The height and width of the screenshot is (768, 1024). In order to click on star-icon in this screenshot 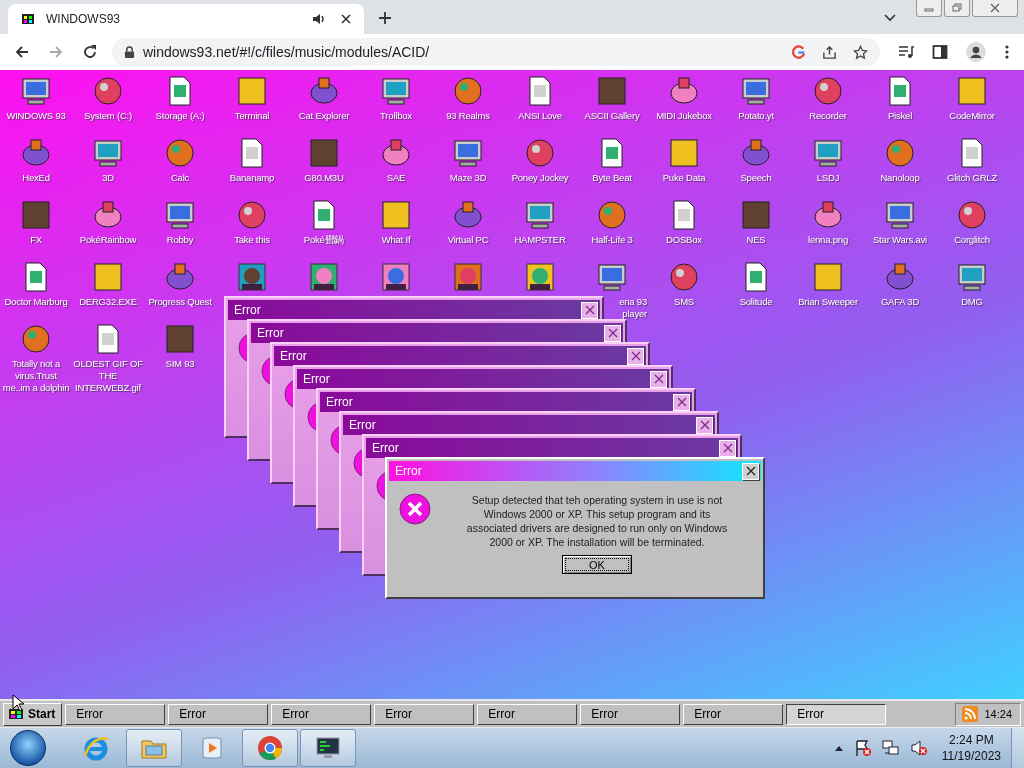, I will do `click(861, 52)`.